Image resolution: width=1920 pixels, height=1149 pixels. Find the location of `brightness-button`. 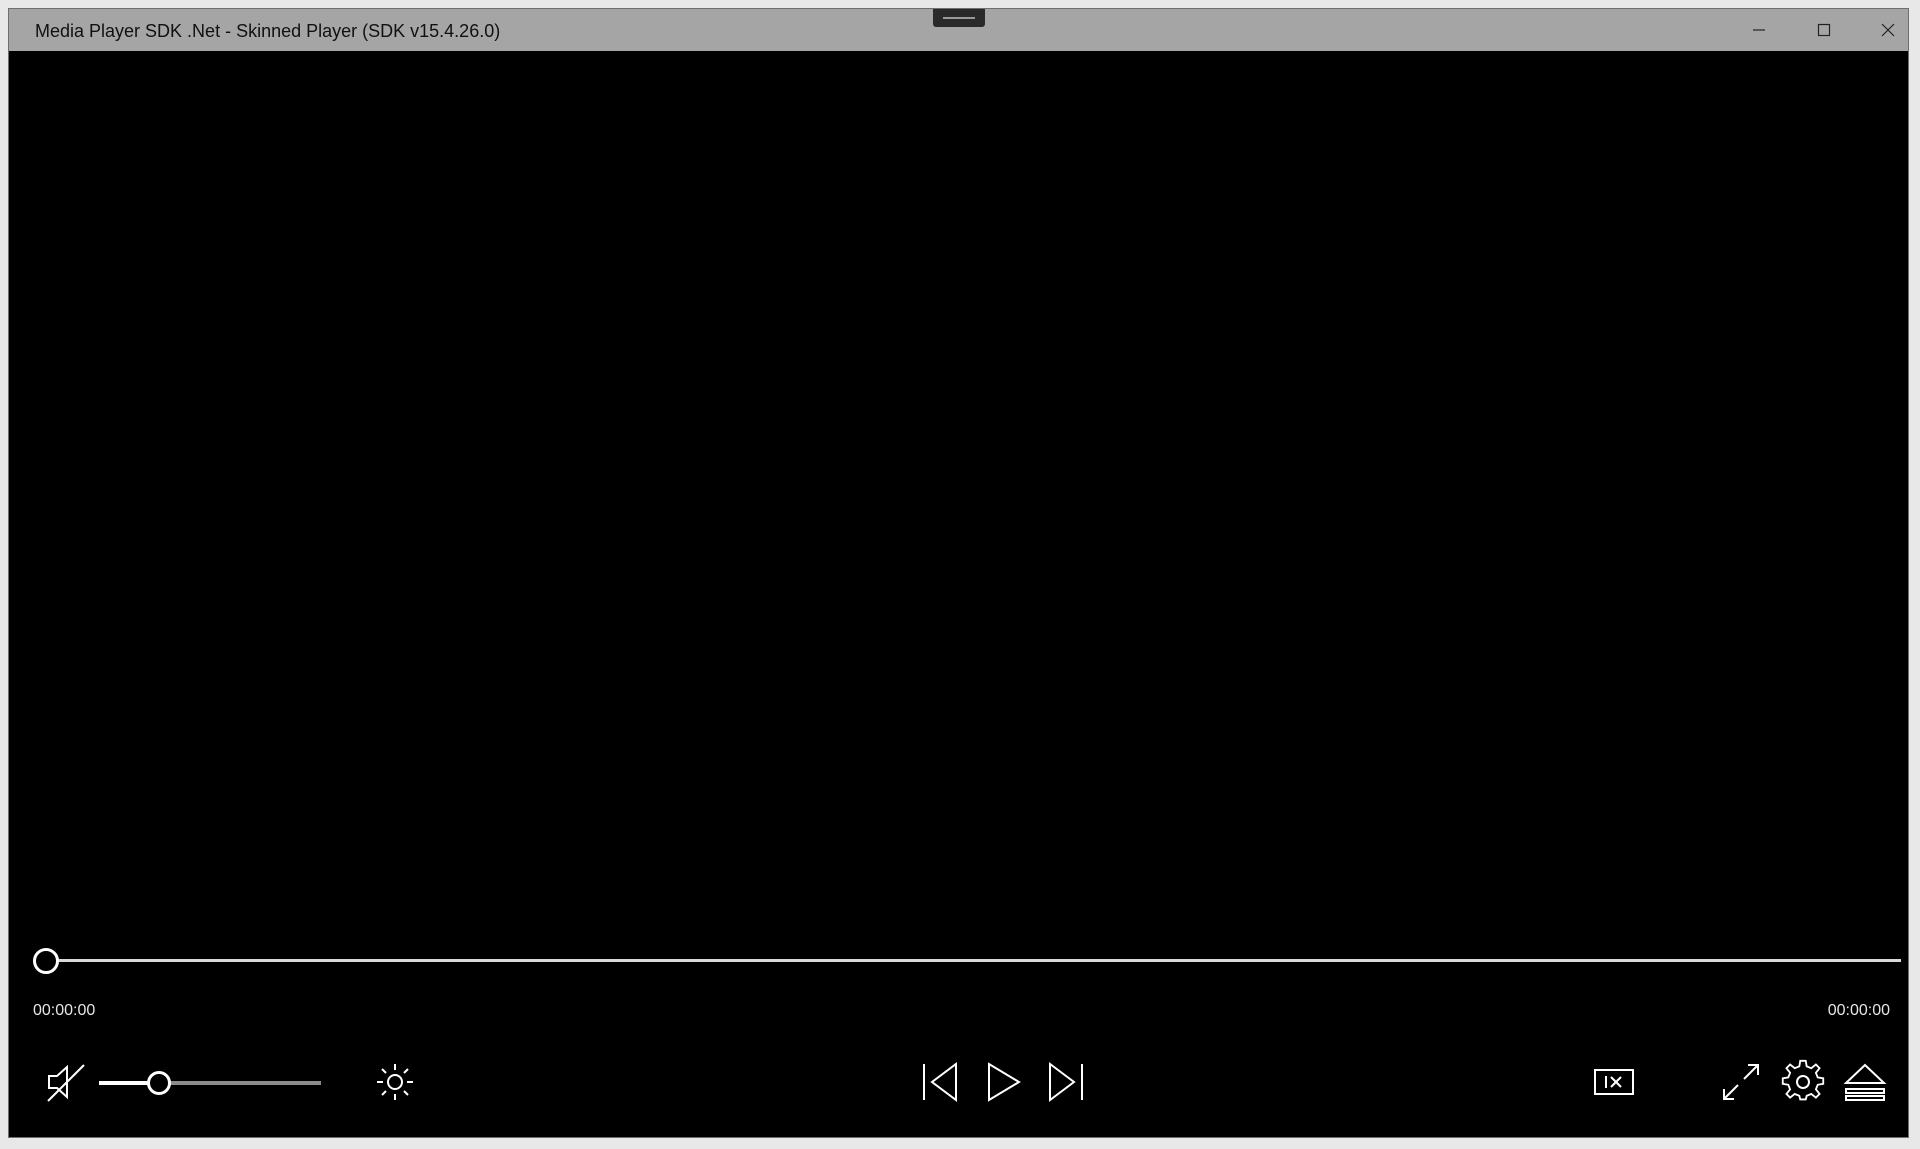

brightness-button is located at coordinates (395, 1082).